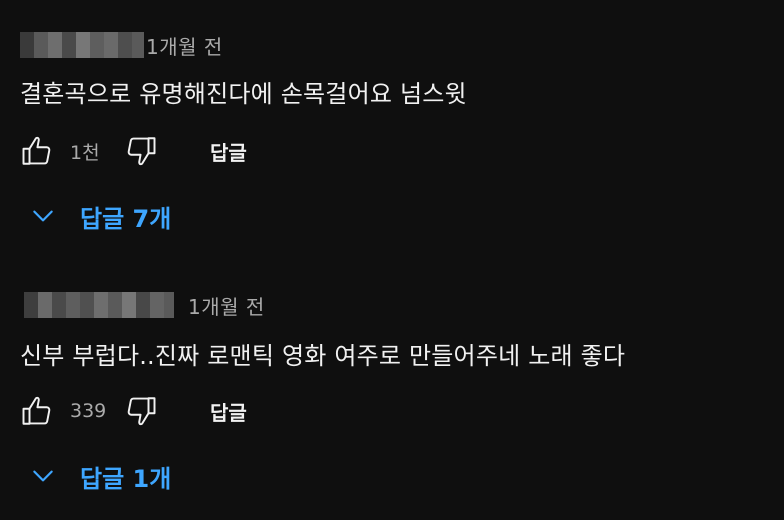 Image resolution: width=784 pixels, height=520 pixels. What do you see at coordinates (126, 478) in the screenshot?
I see `replies-count-label: 답글 1개` at bounding box center [126, 478].